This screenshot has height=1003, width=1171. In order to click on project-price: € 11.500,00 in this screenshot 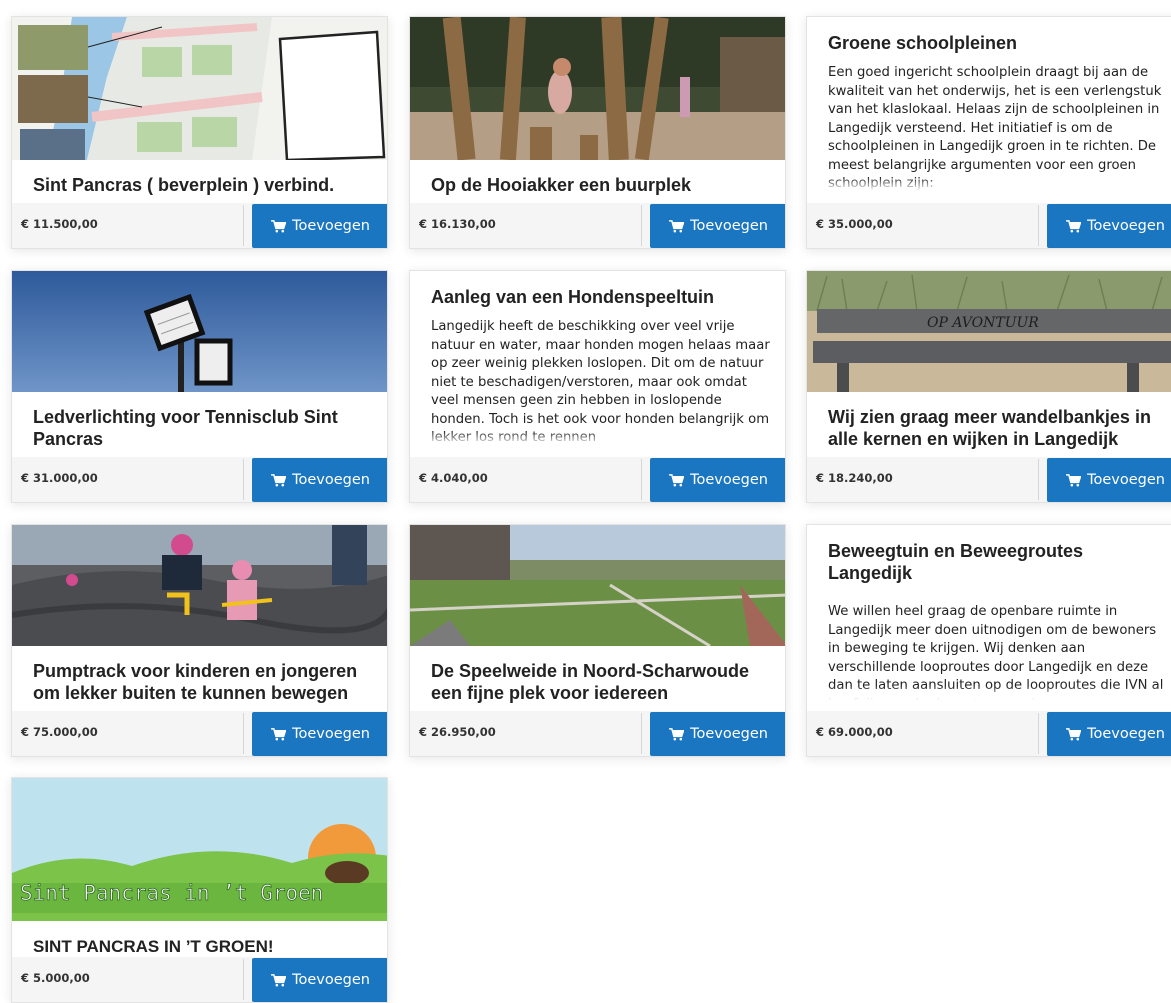, I will do `click(59, 224)`.